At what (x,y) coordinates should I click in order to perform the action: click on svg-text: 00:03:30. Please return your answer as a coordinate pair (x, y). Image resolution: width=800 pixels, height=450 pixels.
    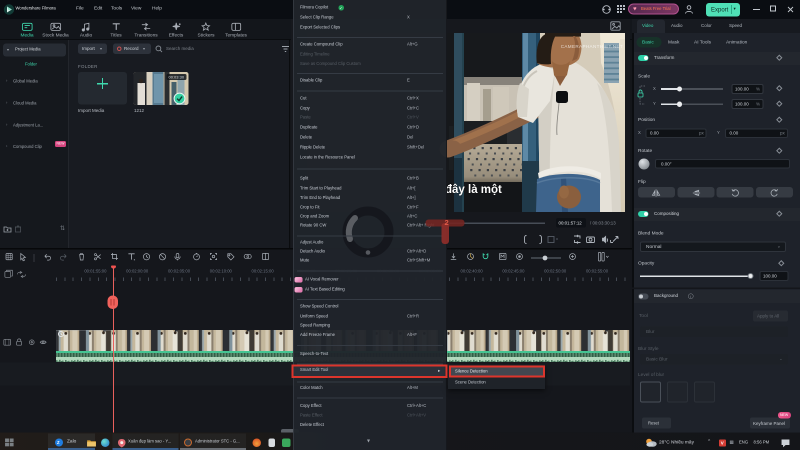
    Looking at the image, I should click on (177, 77).